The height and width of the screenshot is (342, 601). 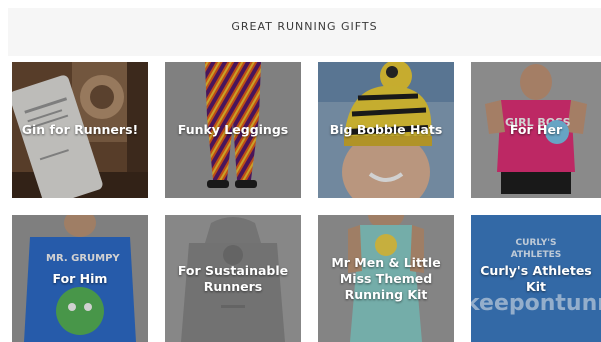 I want to click on section-header: GREAT RUNNING GIFTS, so click(x=304, y=32).